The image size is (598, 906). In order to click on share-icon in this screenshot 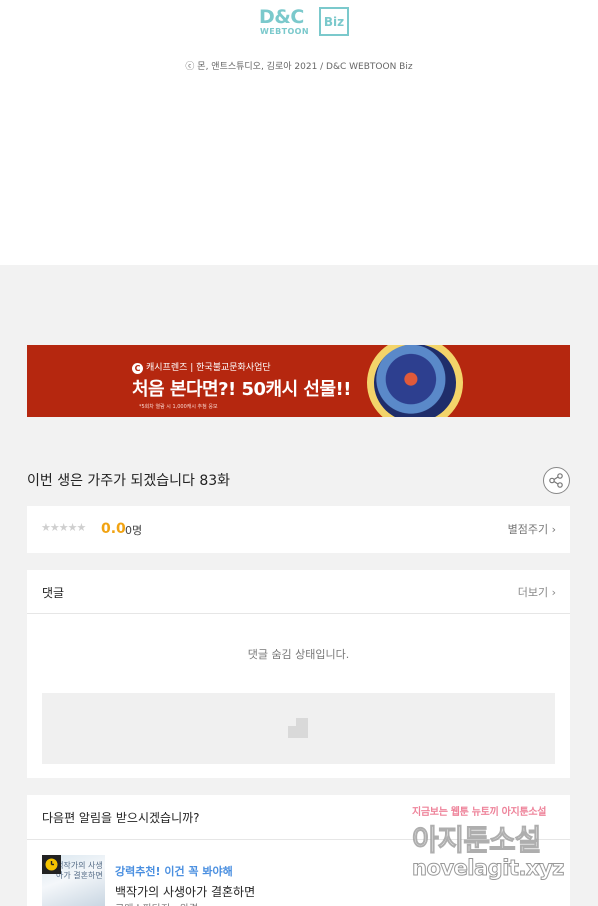, I will do `click(556, 480)`.